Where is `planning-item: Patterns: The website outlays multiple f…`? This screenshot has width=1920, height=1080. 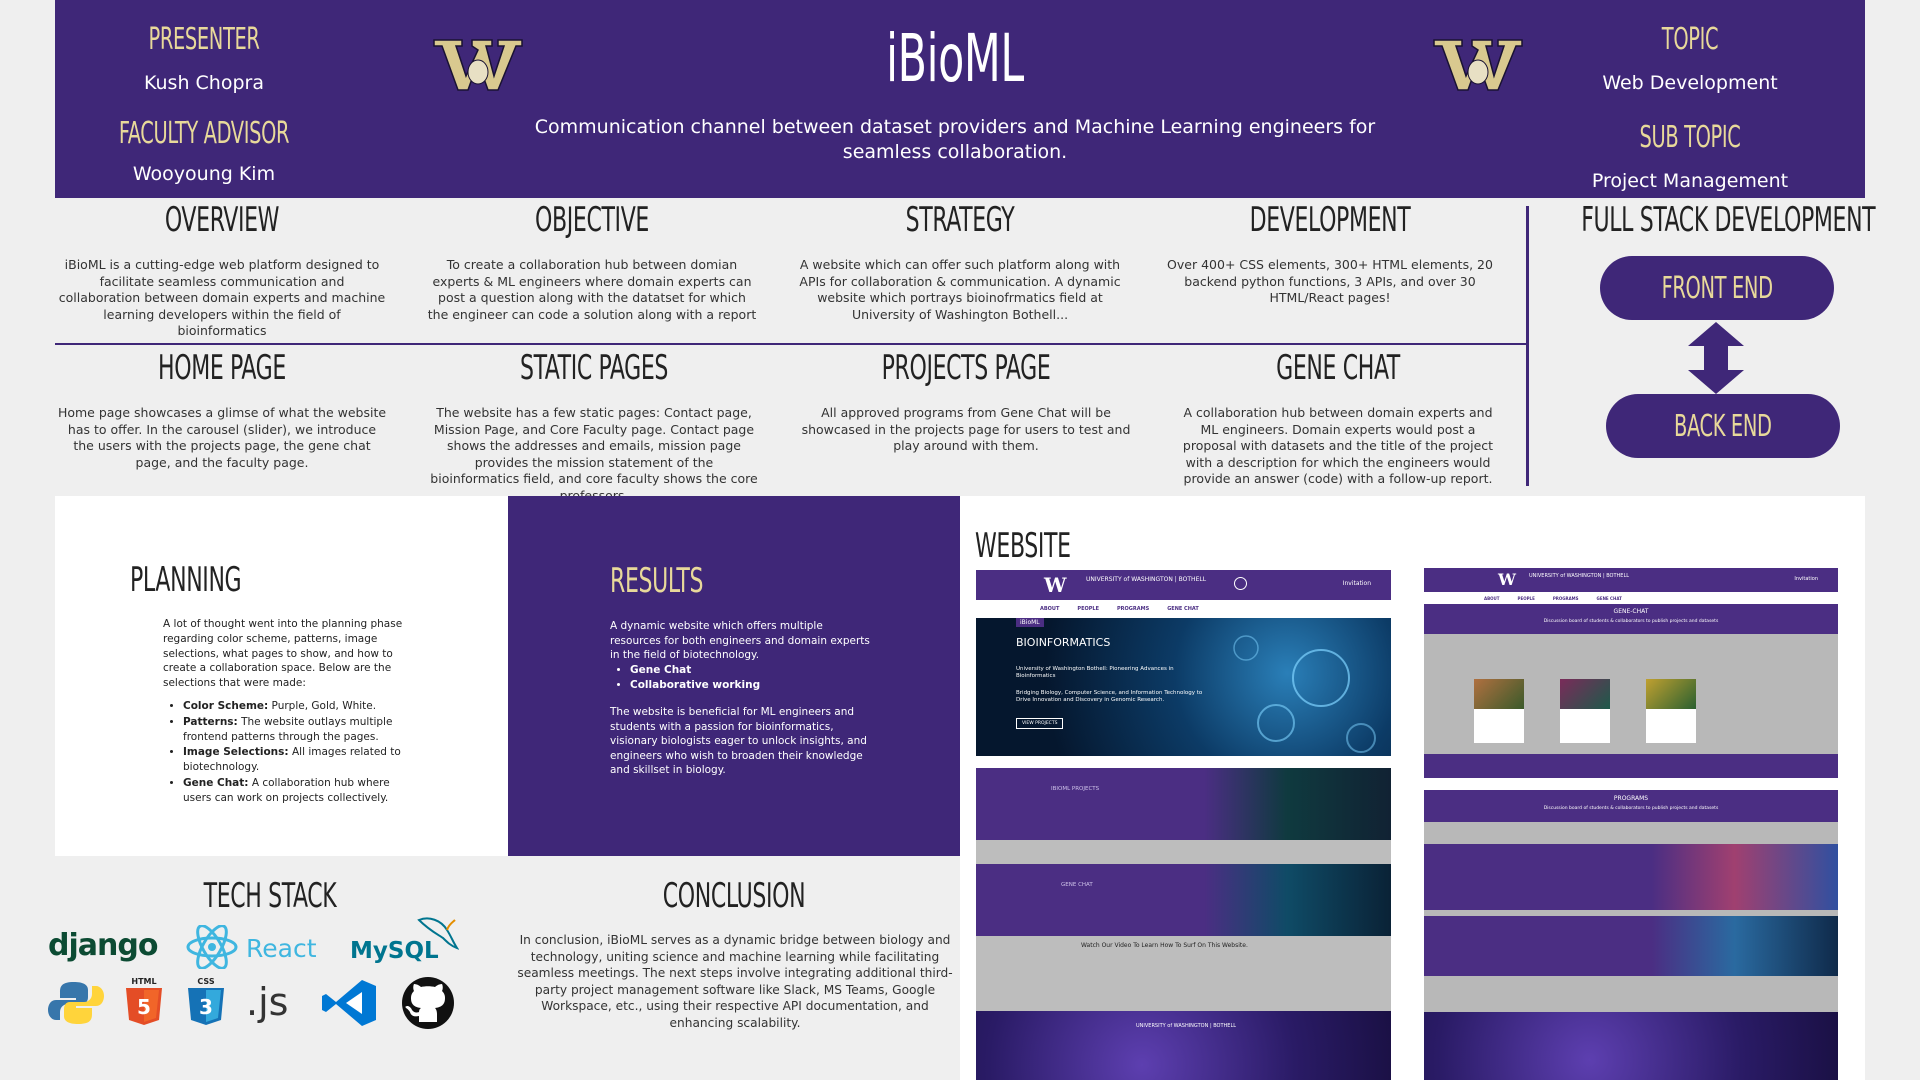 planning-item: Patterns: The website outlays multiple f… is located at coordinates (300, 730).